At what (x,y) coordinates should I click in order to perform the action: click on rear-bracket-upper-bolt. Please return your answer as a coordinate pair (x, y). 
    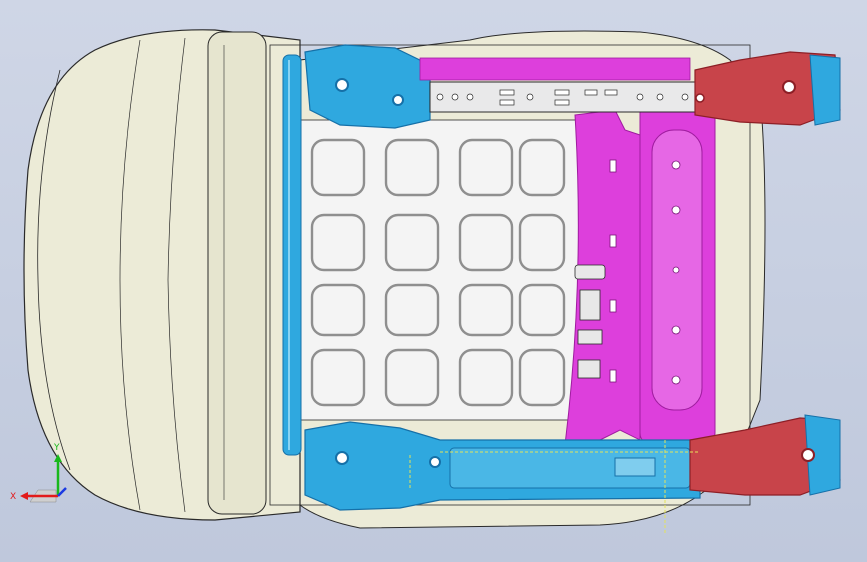
    Looking at the image, I should click on (789, 87).